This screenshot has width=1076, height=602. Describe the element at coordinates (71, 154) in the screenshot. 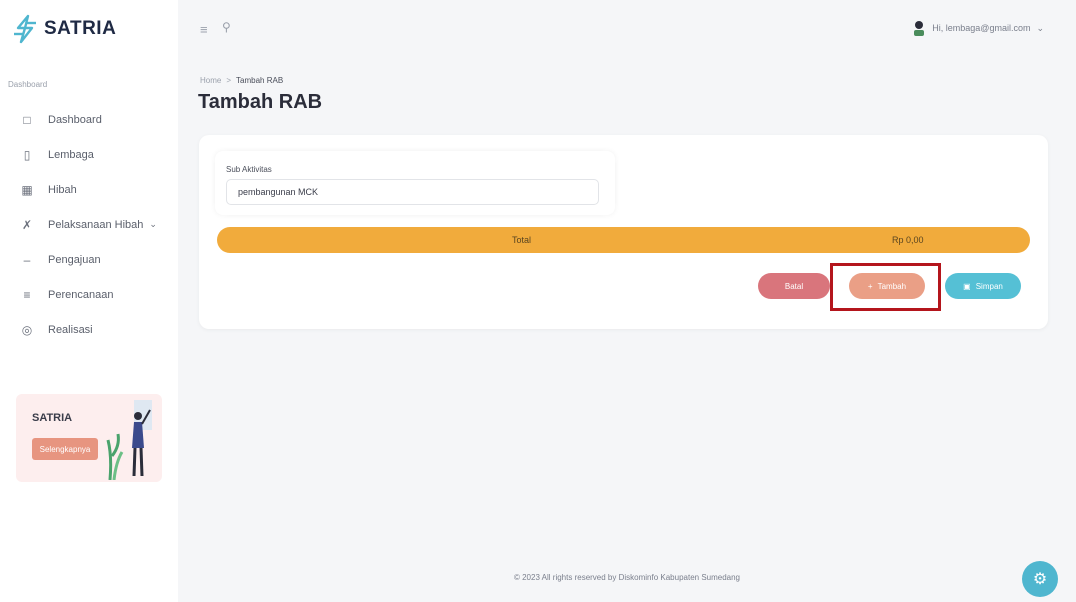

I see `sidebar-item-label: Lembaga` at that location.